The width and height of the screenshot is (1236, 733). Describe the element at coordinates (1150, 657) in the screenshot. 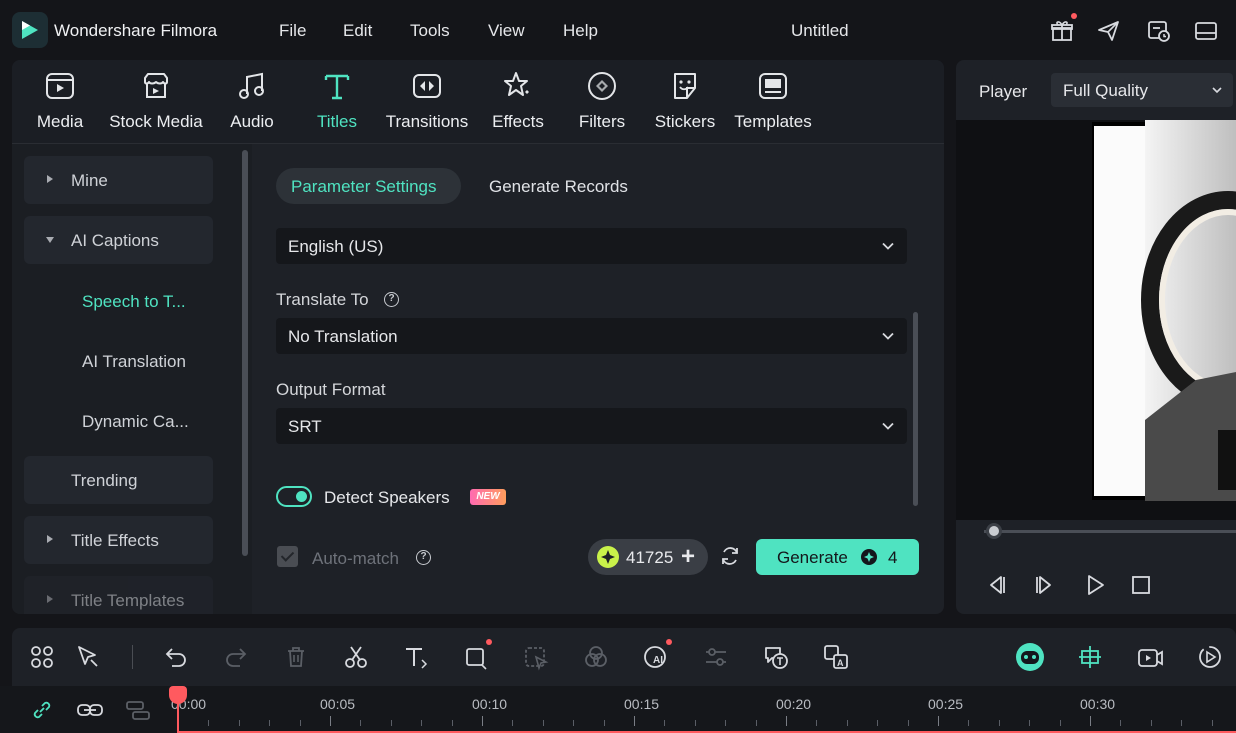

I see `screen-recorder-icon` at that location.